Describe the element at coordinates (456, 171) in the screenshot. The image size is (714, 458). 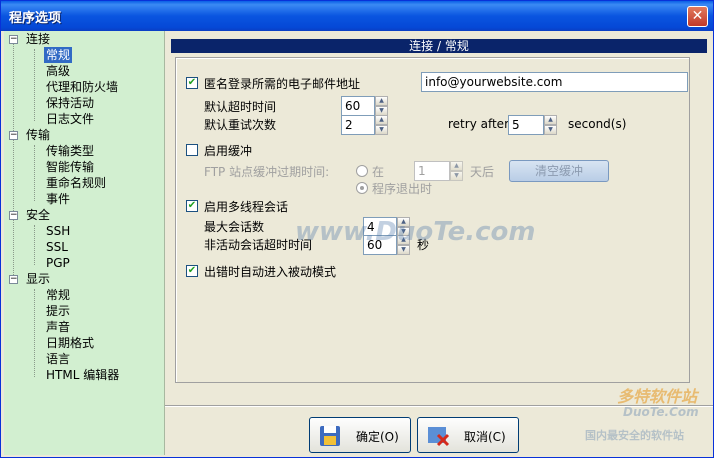
I see `cache-days-spinner: ▲ ▼` at that location.